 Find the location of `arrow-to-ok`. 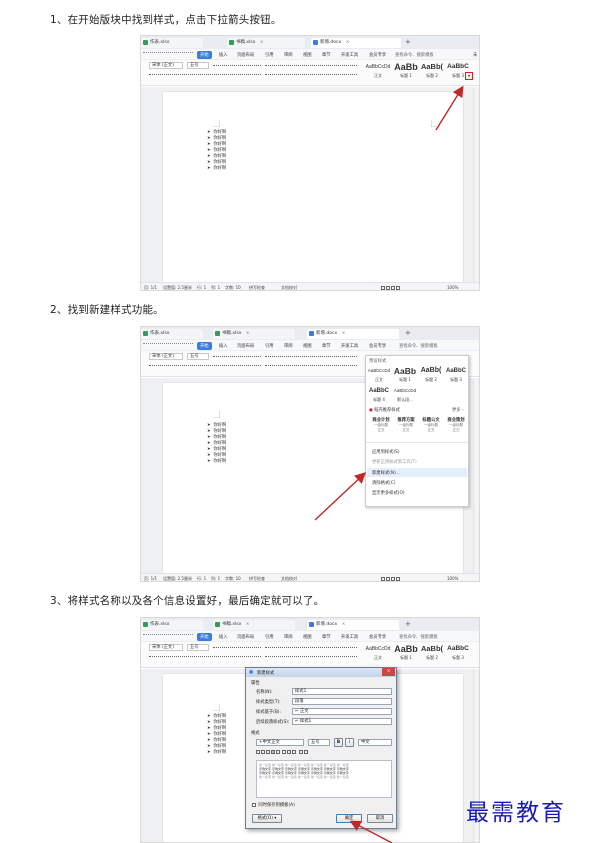

arrow-to-ok is located at coordinates (371, 831).